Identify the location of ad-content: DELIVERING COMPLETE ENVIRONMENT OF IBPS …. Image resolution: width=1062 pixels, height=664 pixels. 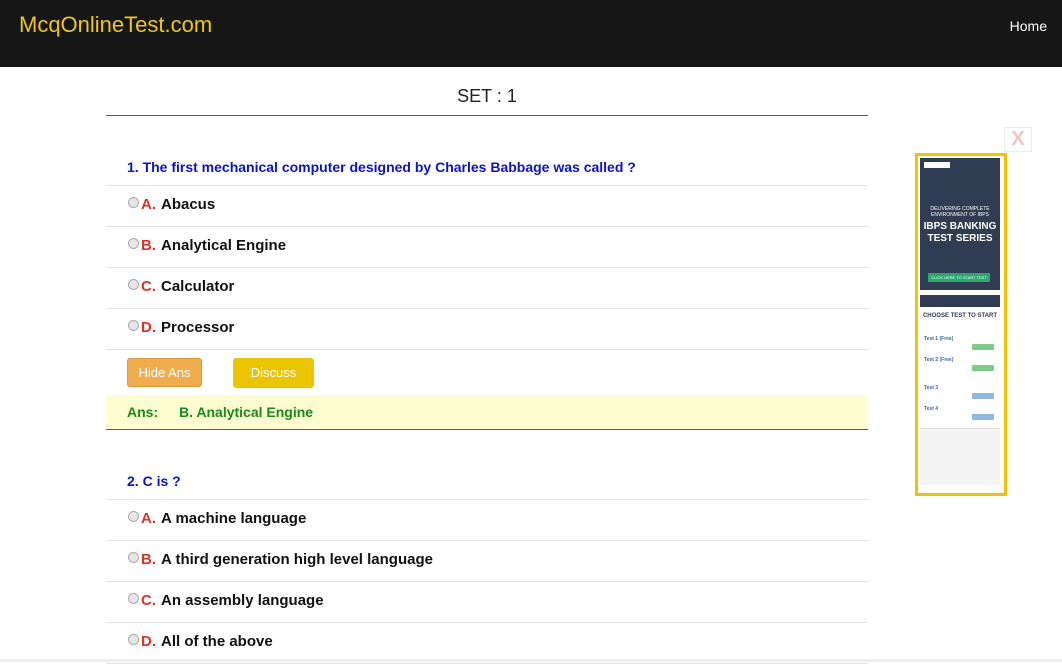
(961, 324).